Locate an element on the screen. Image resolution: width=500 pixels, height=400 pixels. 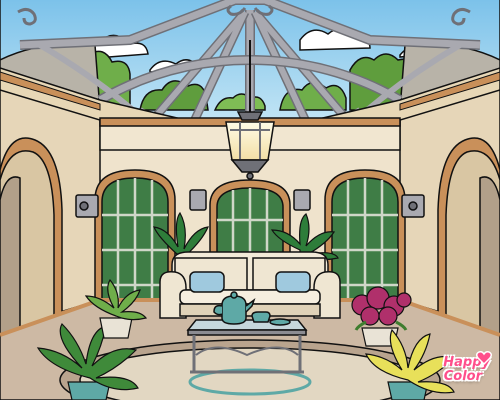
cushion-right is located at coordinates (293, 282).